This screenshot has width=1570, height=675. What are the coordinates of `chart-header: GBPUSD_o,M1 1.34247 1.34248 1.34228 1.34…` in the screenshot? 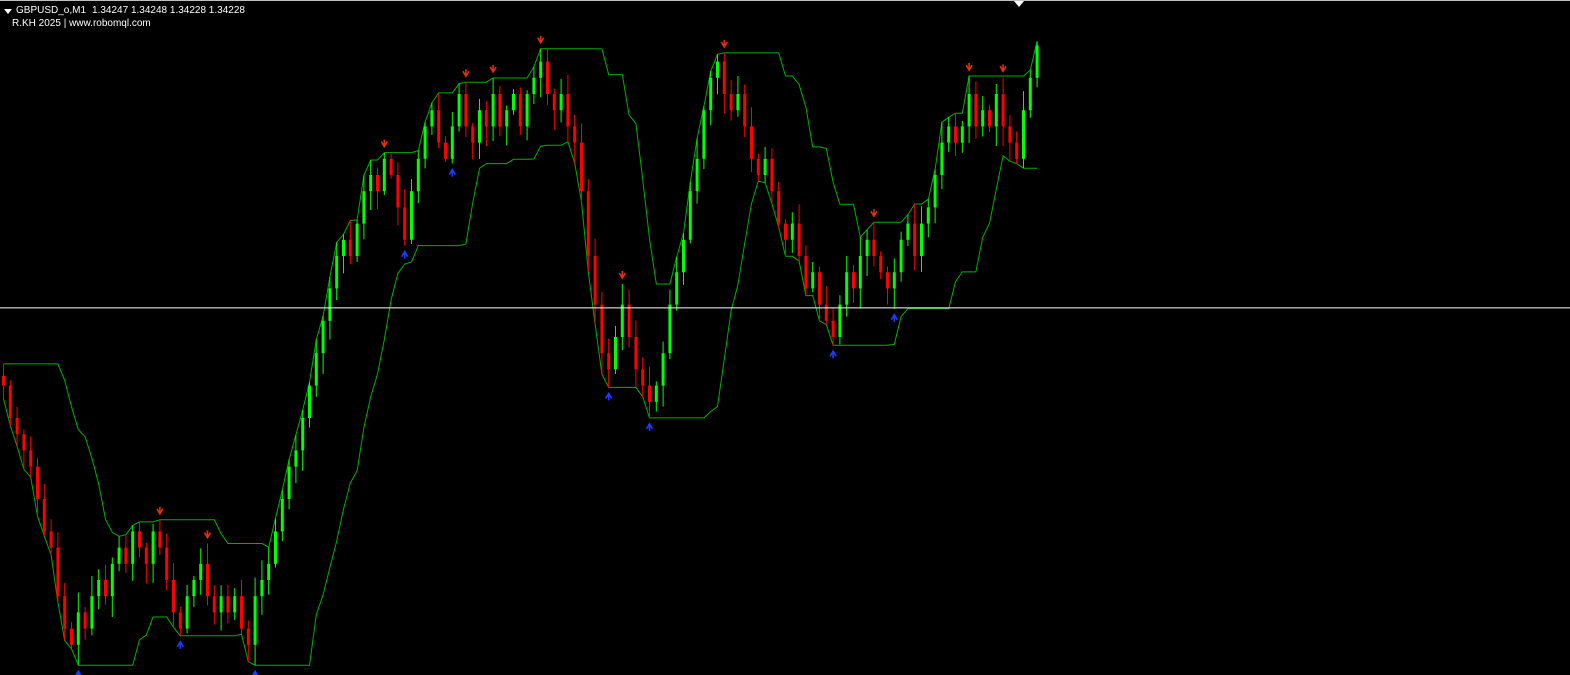 It's located at (124, 17).